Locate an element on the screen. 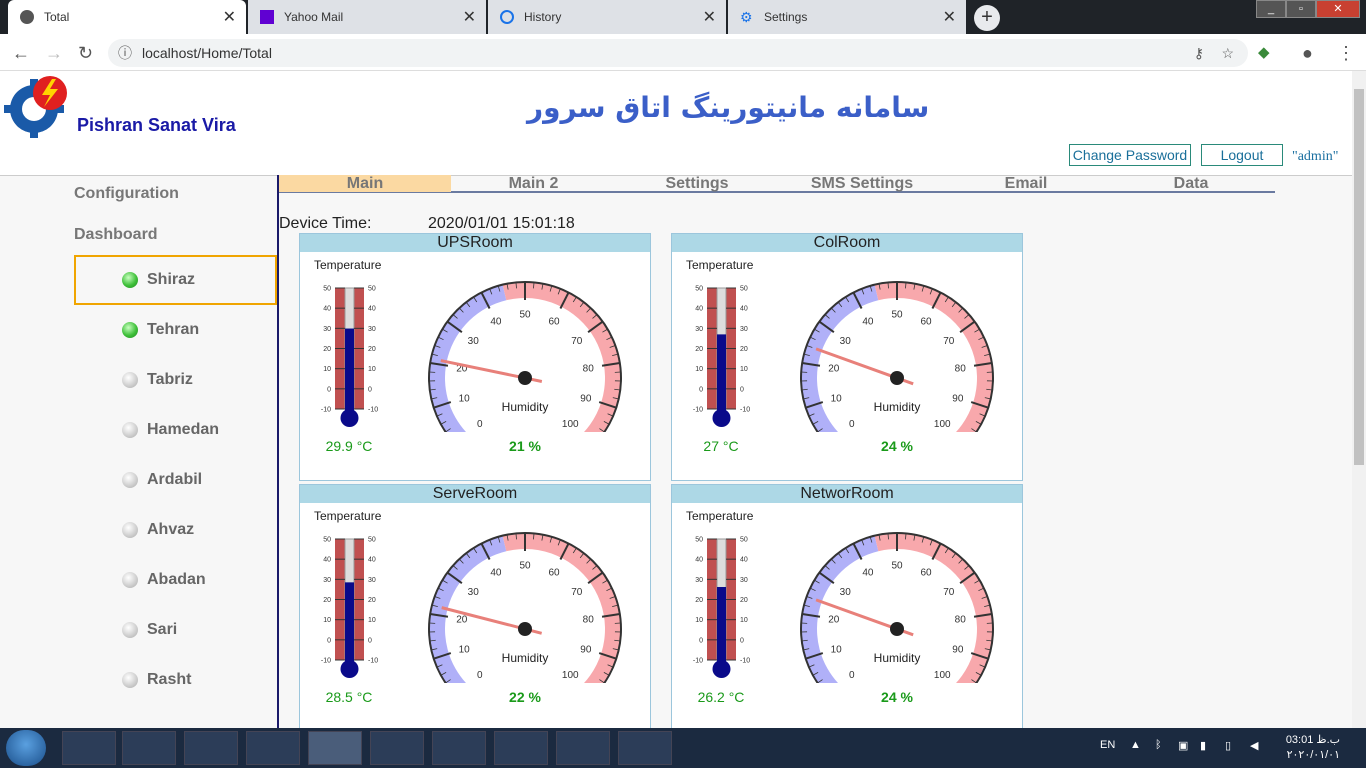 The width and height of the screenshot is (1366, 768). extension-icon: ◆ is located at coordinates (1264, 52).